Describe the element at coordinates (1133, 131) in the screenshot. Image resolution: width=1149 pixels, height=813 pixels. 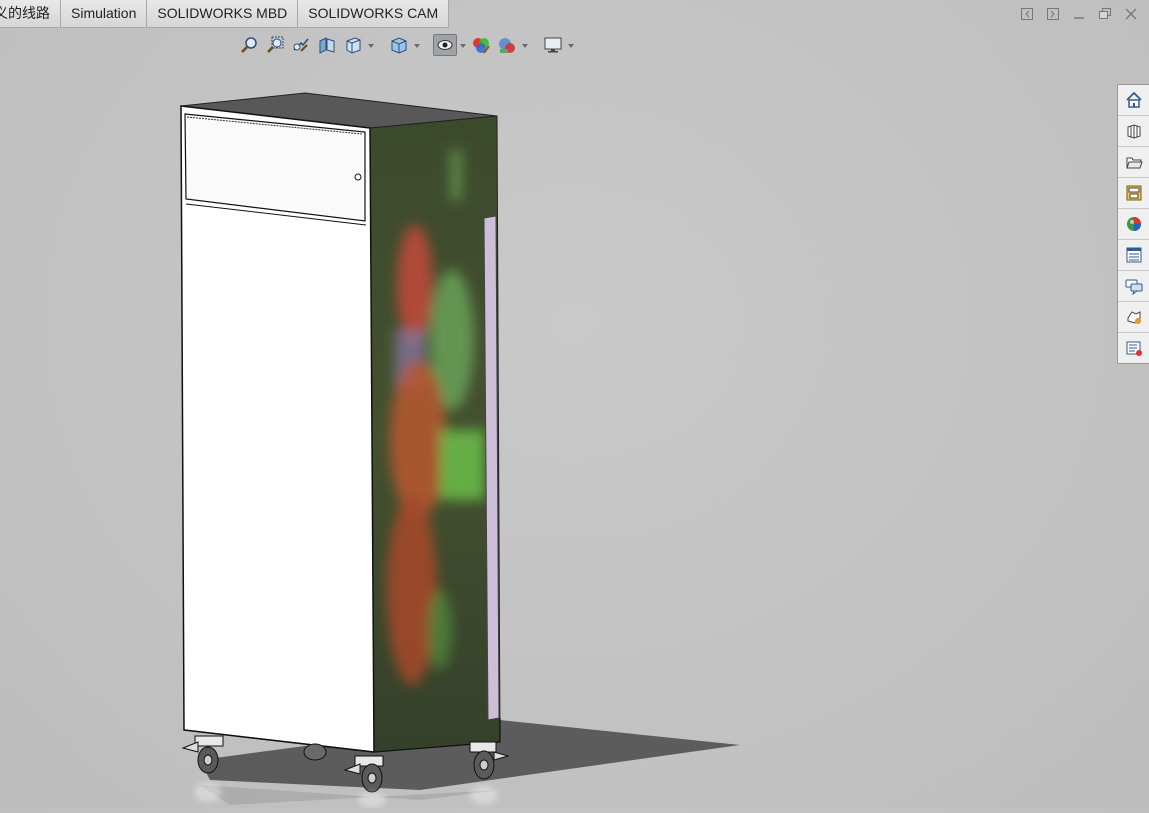
I see `design-library-icon` at that location.